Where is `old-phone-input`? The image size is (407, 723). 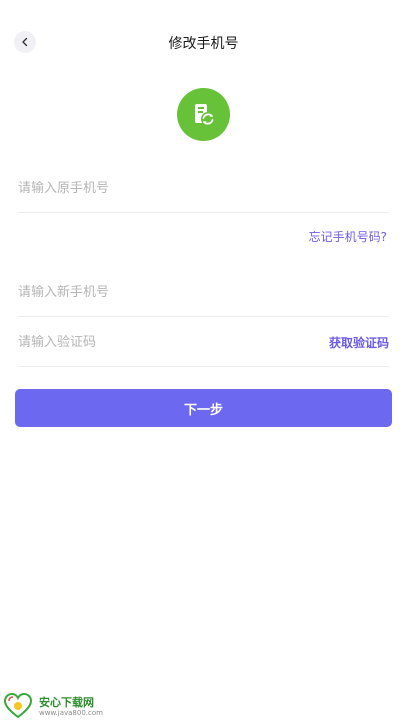
old-phone-input is located at coordinates (143, 188).